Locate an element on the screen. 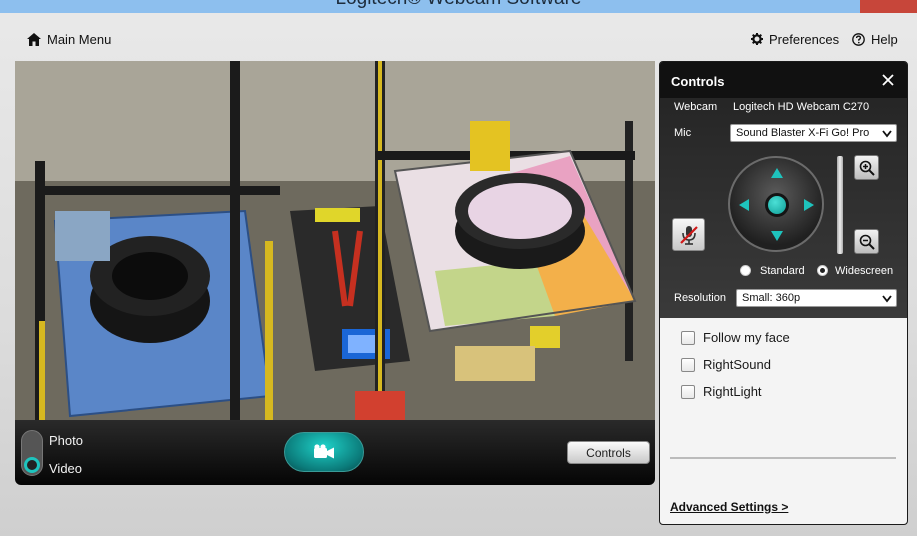 The width and height of the screenshot is (917, 536). photo-mode-label: Photo is located at coordinates (66, 440).